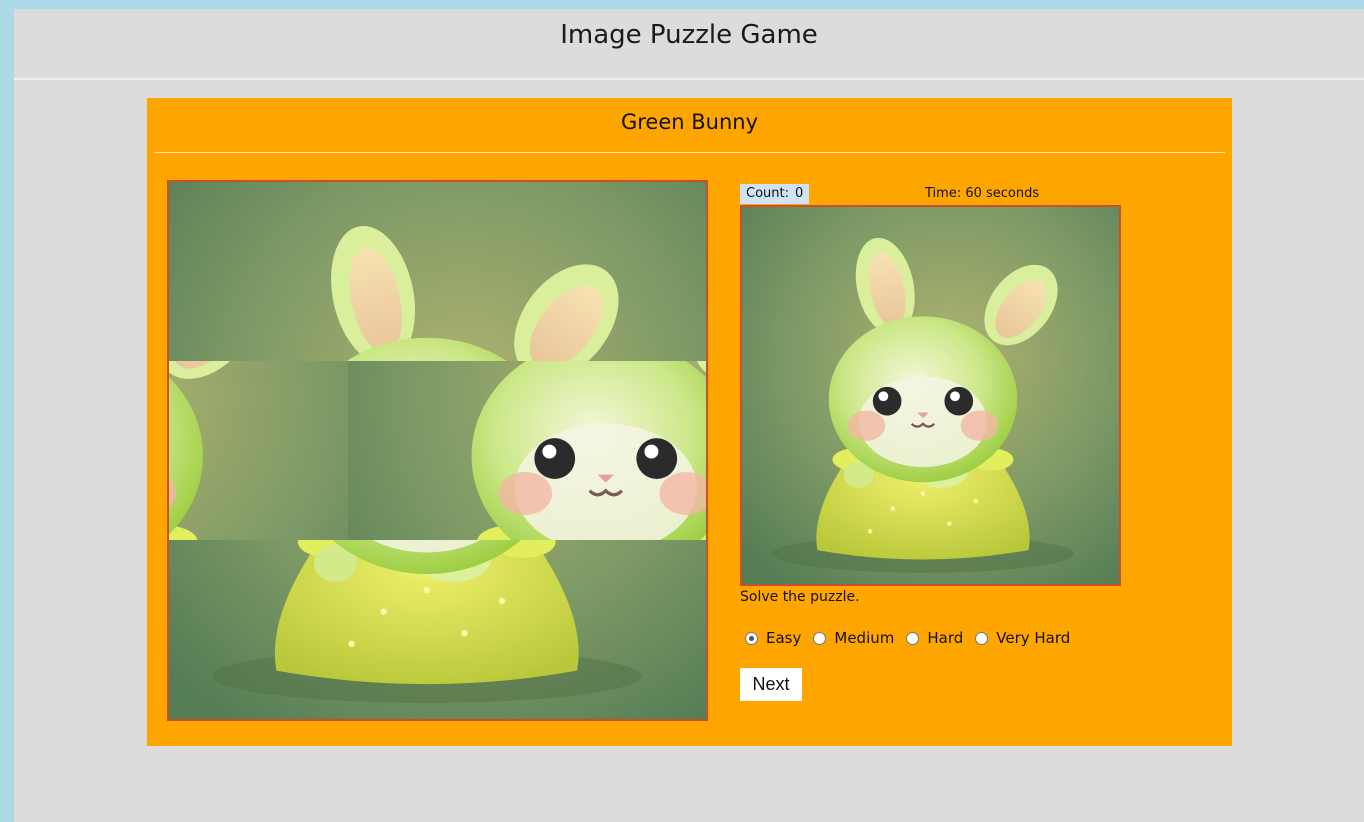  I want to click on app-title: Image Puzzle Game, so click(689, 35).